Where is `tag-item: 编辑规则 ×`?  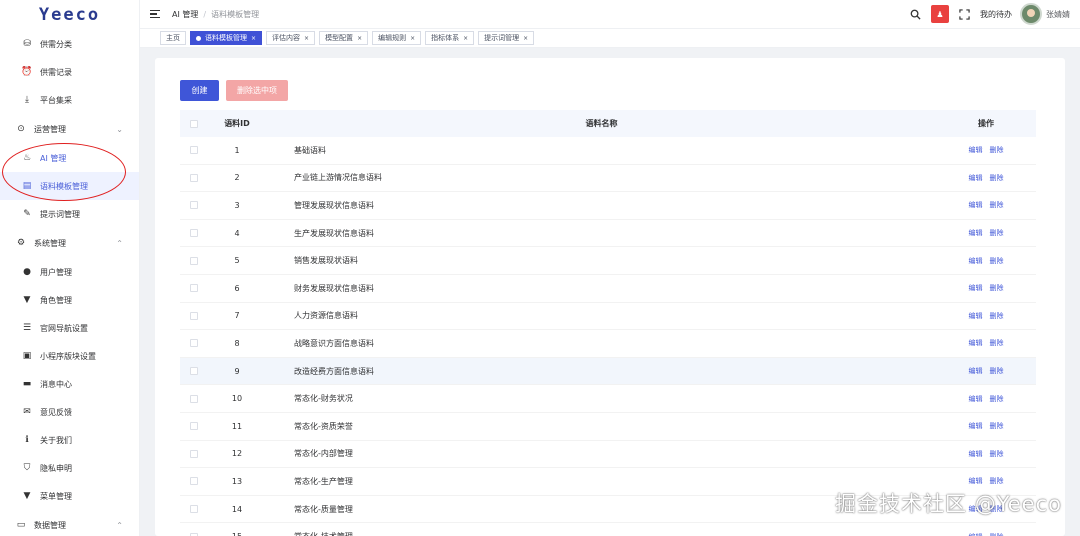
tag-item: 编辑规则 × is located at coordinates (397, 38).